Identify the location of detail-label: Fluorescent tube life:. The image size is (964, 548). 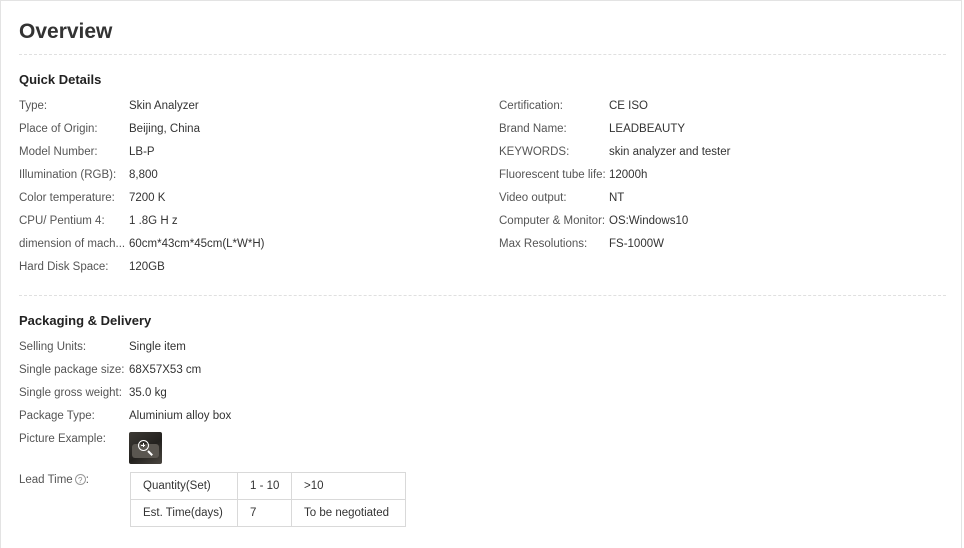
(552, 175).